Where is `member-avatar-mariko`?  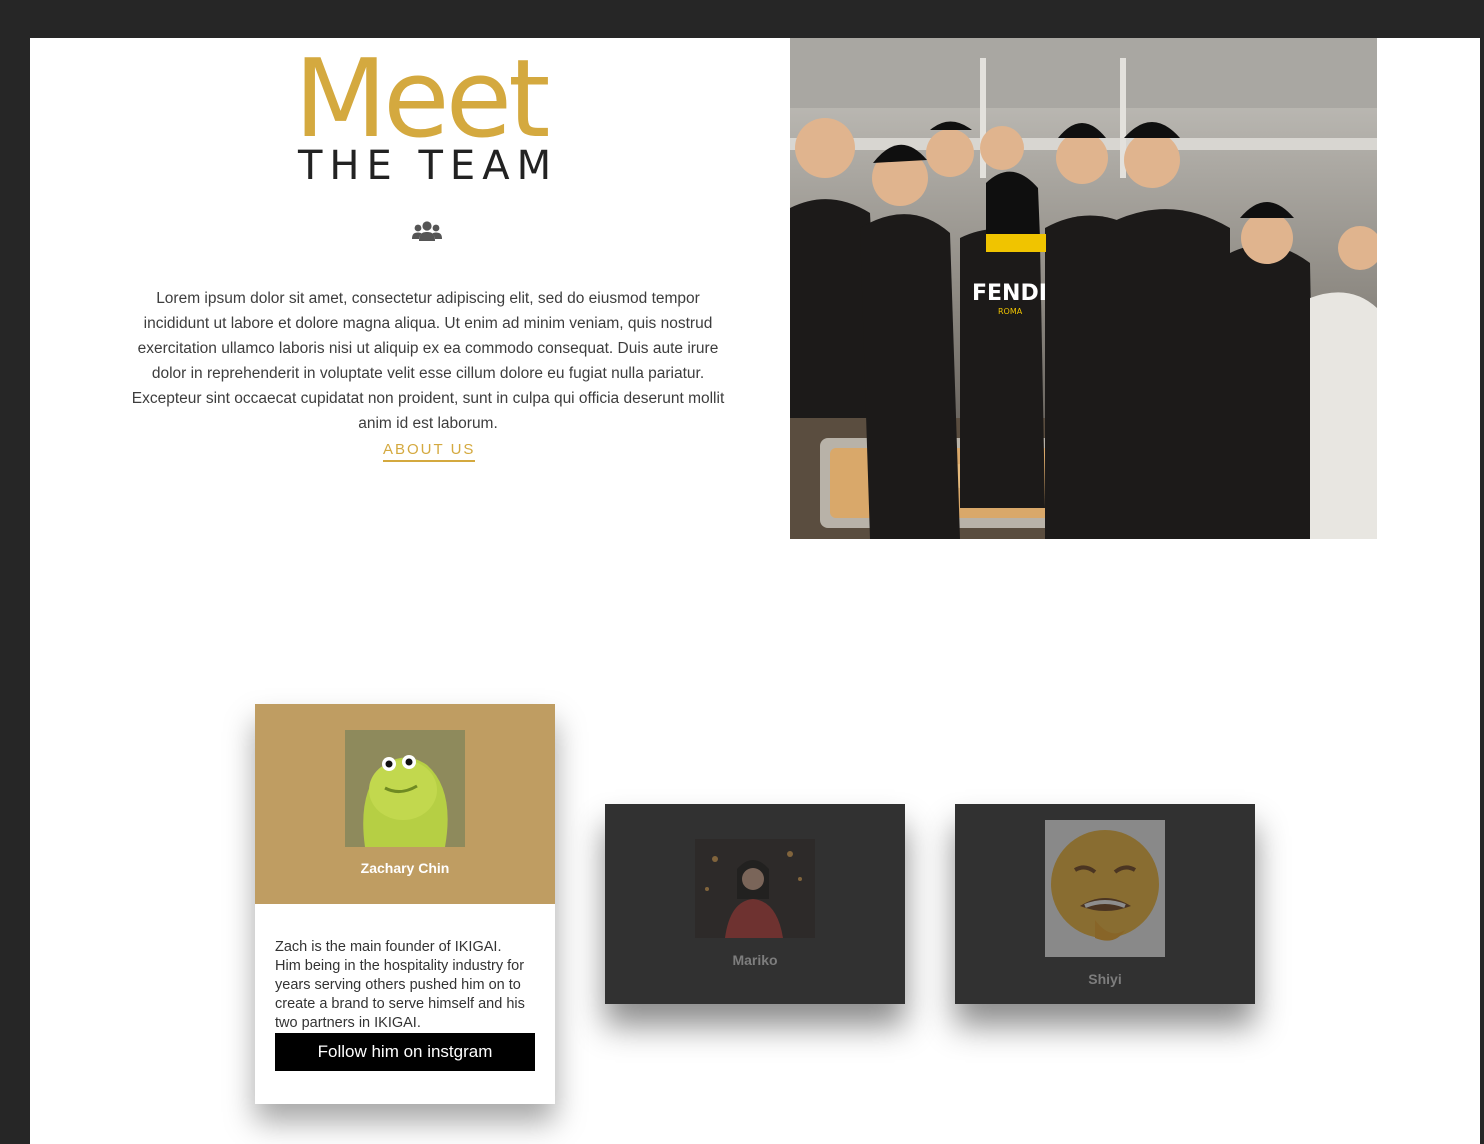 member-avatar-mariko is located at coordinates (755, 888).